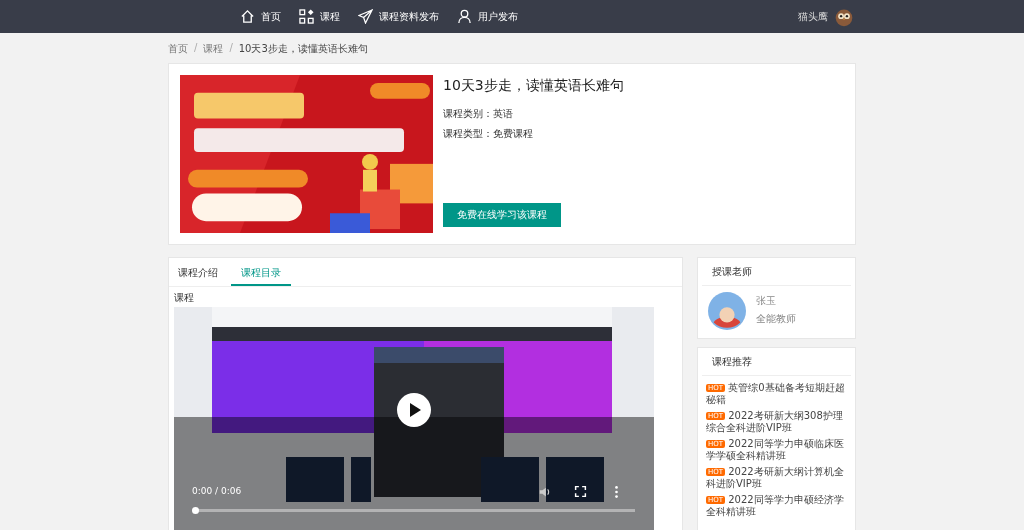 The image size is (1024, 530). What do you see at coordinates (545, 492) in the screenshot?
I see `volume-icon` at bounding box center [545, 492].